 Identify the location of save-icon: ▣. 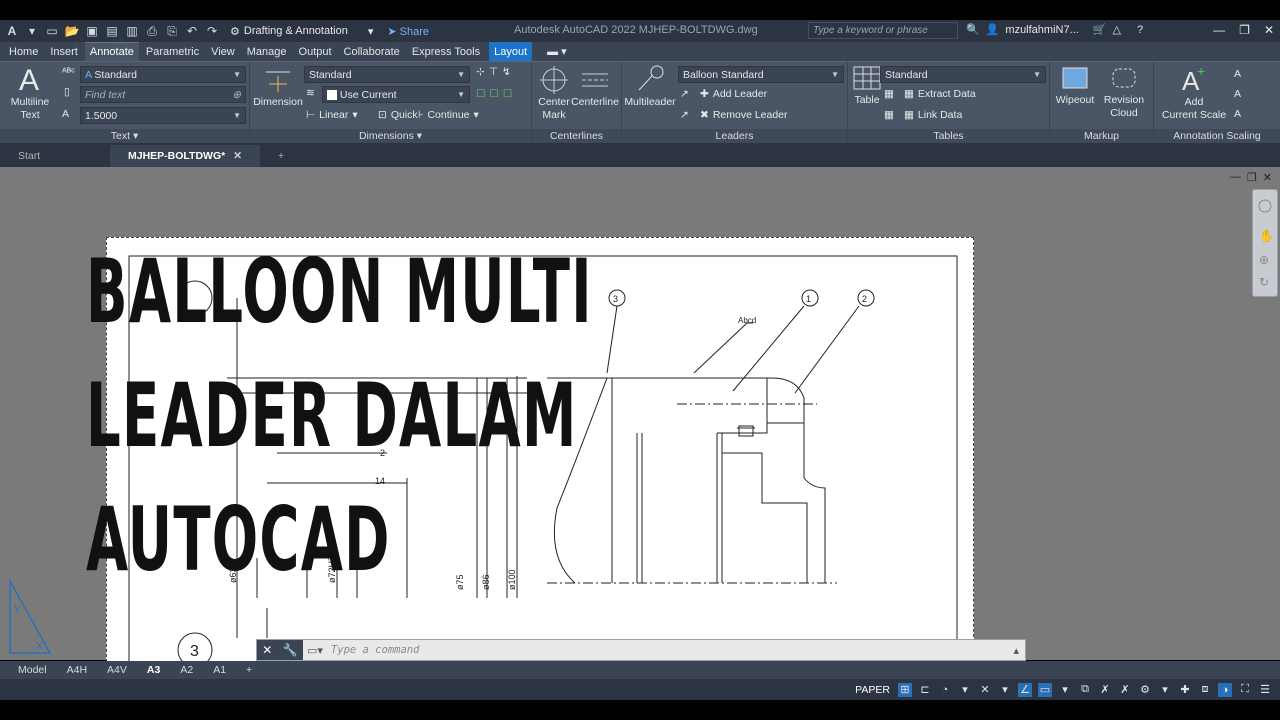
(92, 31).